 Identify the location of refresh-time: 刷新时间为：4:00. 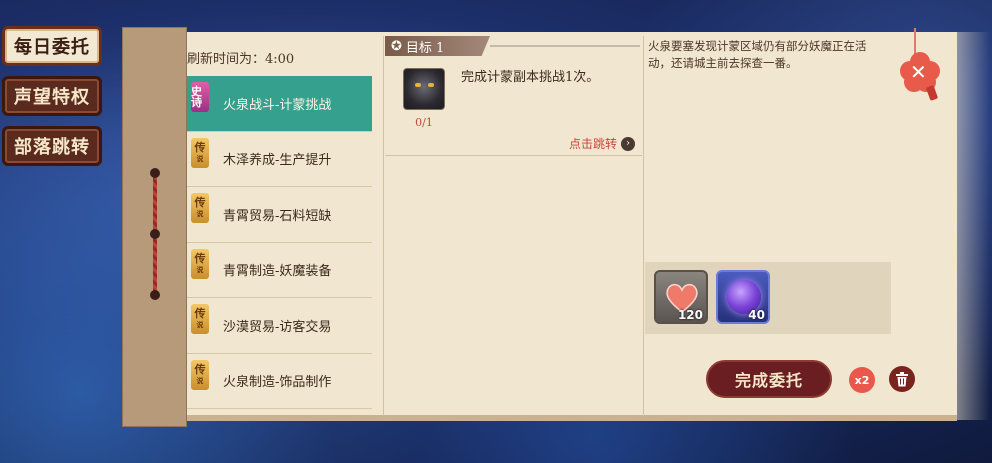
(241, 59).